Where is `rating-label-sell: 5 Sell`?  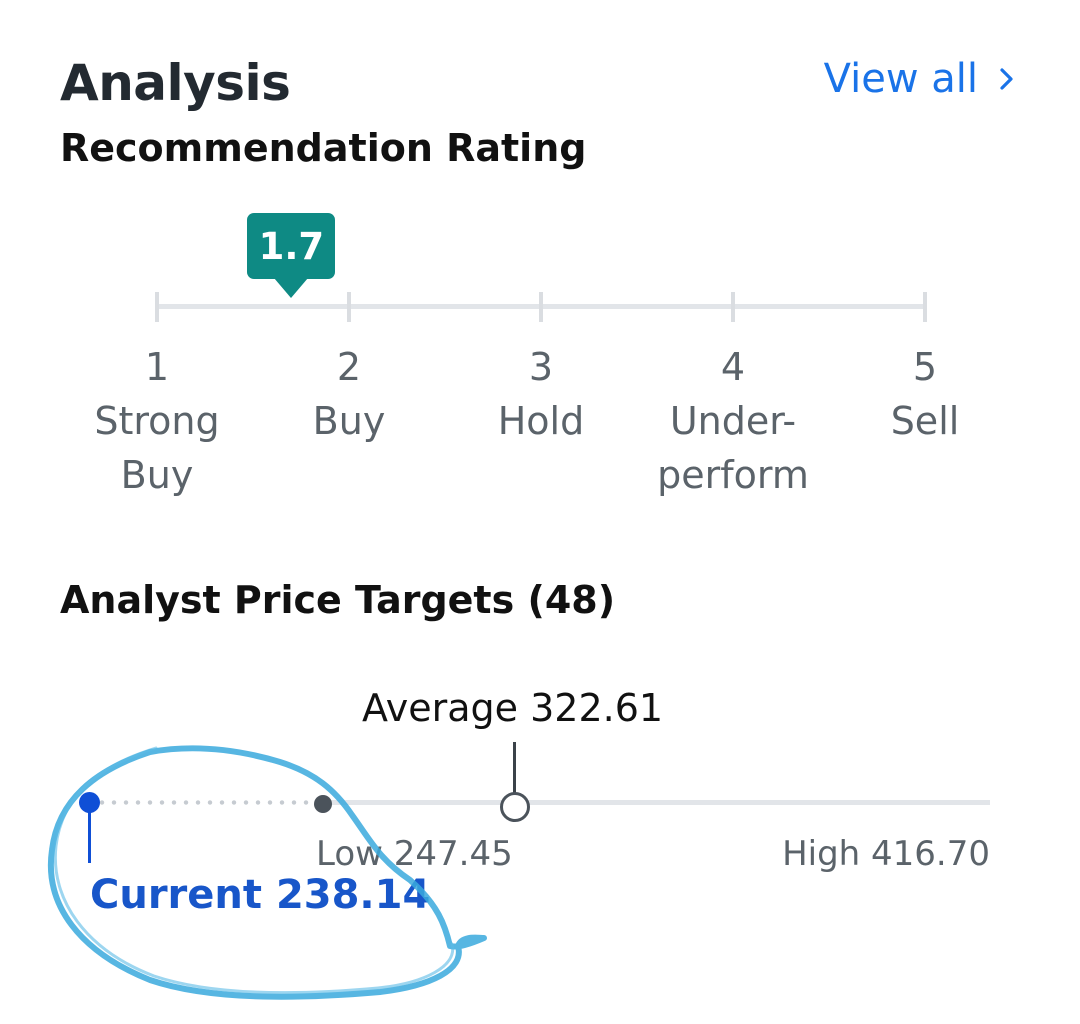
rating-label-sell: 5 Sell is located at coordinates (925, 394).